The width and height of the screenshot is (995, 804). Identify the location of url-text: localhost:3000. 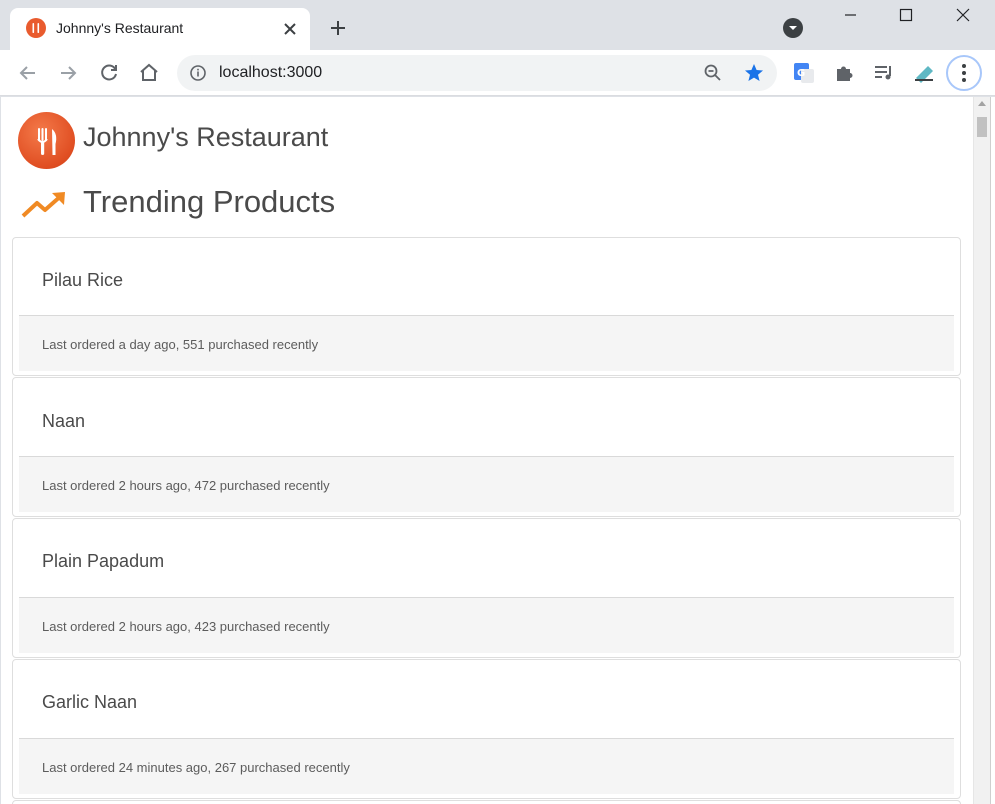
(270, 73).